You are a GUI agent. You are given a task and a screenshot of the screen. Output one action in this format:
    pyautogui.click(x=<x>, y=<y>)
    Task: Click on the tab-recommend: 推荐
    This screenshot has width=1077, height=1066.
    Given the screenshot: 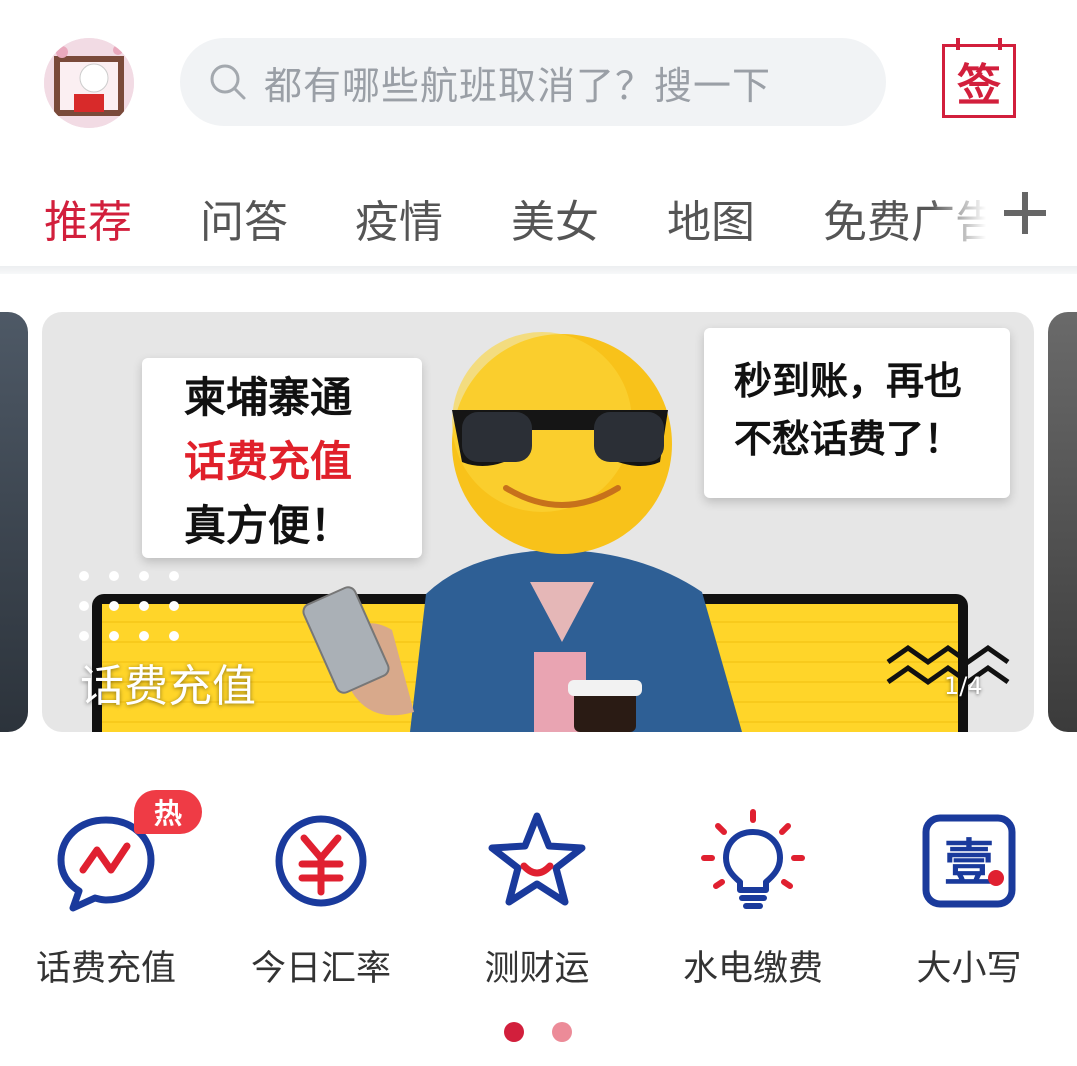 What is the action you would take?
    pyautogui.click(x=88, y=218)
    